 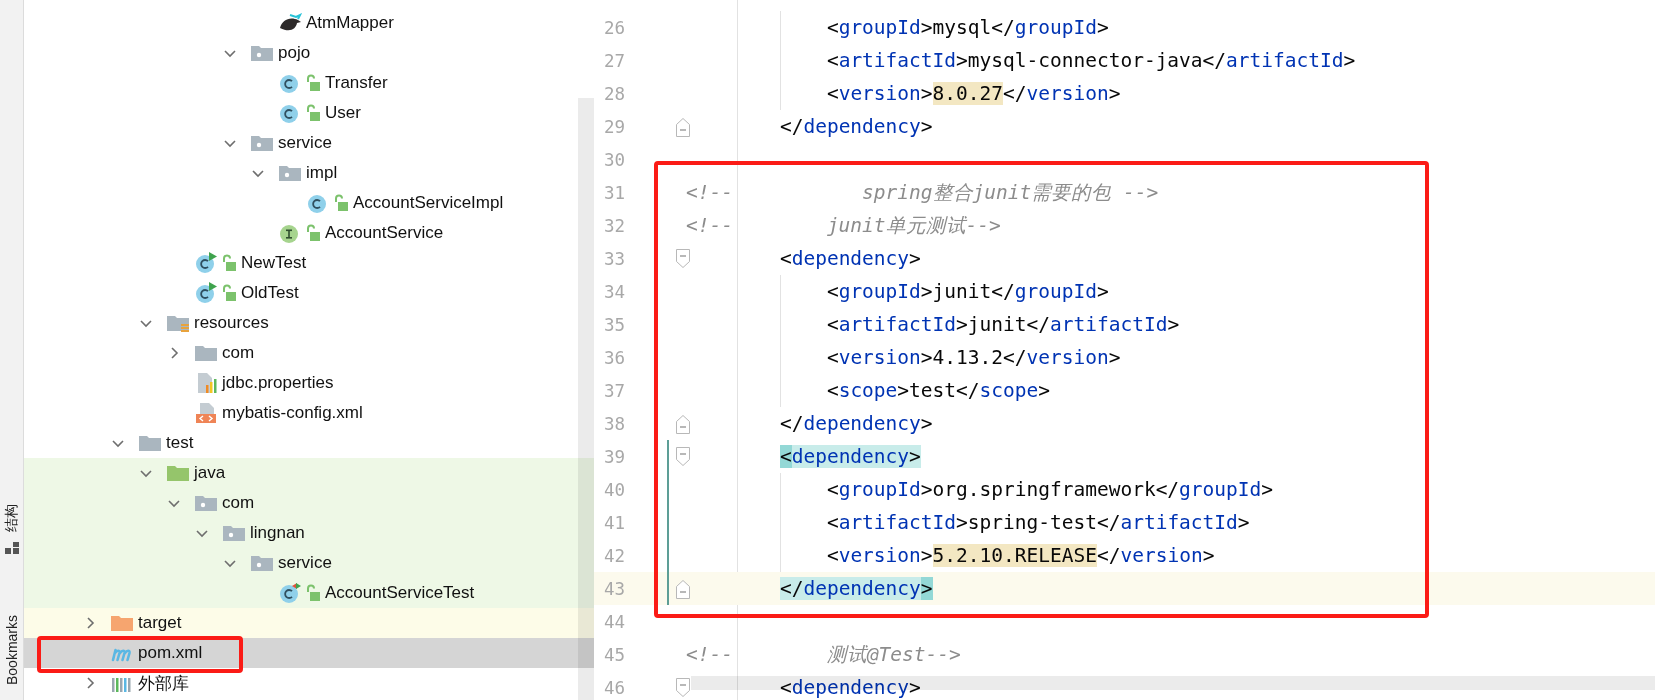 What do you see at coordinates (613, 192) in the screenshot?
I see `line-number: 31` at bounding box center [613, 192].